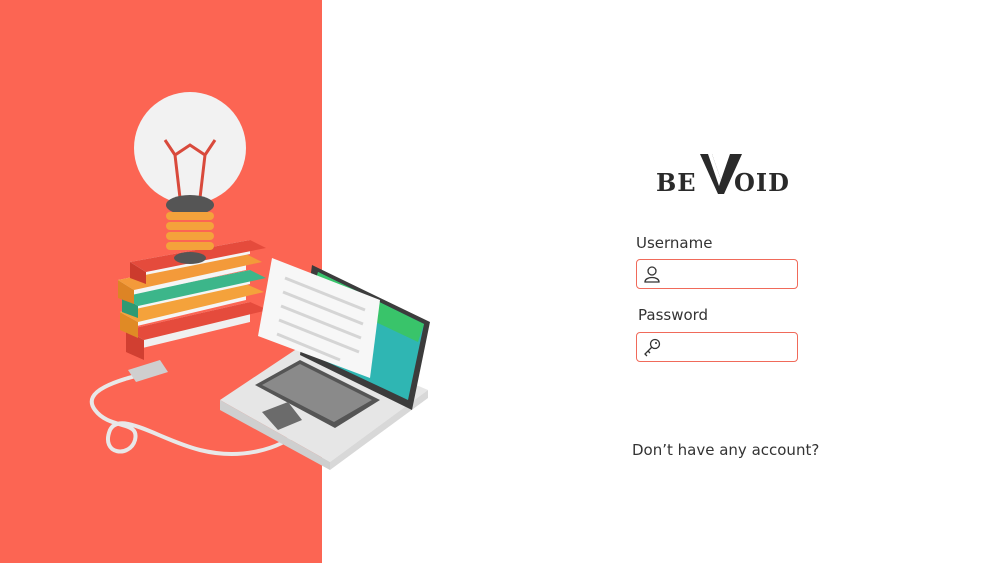 The height and width of the screenshot is (563, 986). What do you see at coordinates (762, 182) in the screenshot?
I see `logo-text-right: OID` at bounding box center [762, 182].